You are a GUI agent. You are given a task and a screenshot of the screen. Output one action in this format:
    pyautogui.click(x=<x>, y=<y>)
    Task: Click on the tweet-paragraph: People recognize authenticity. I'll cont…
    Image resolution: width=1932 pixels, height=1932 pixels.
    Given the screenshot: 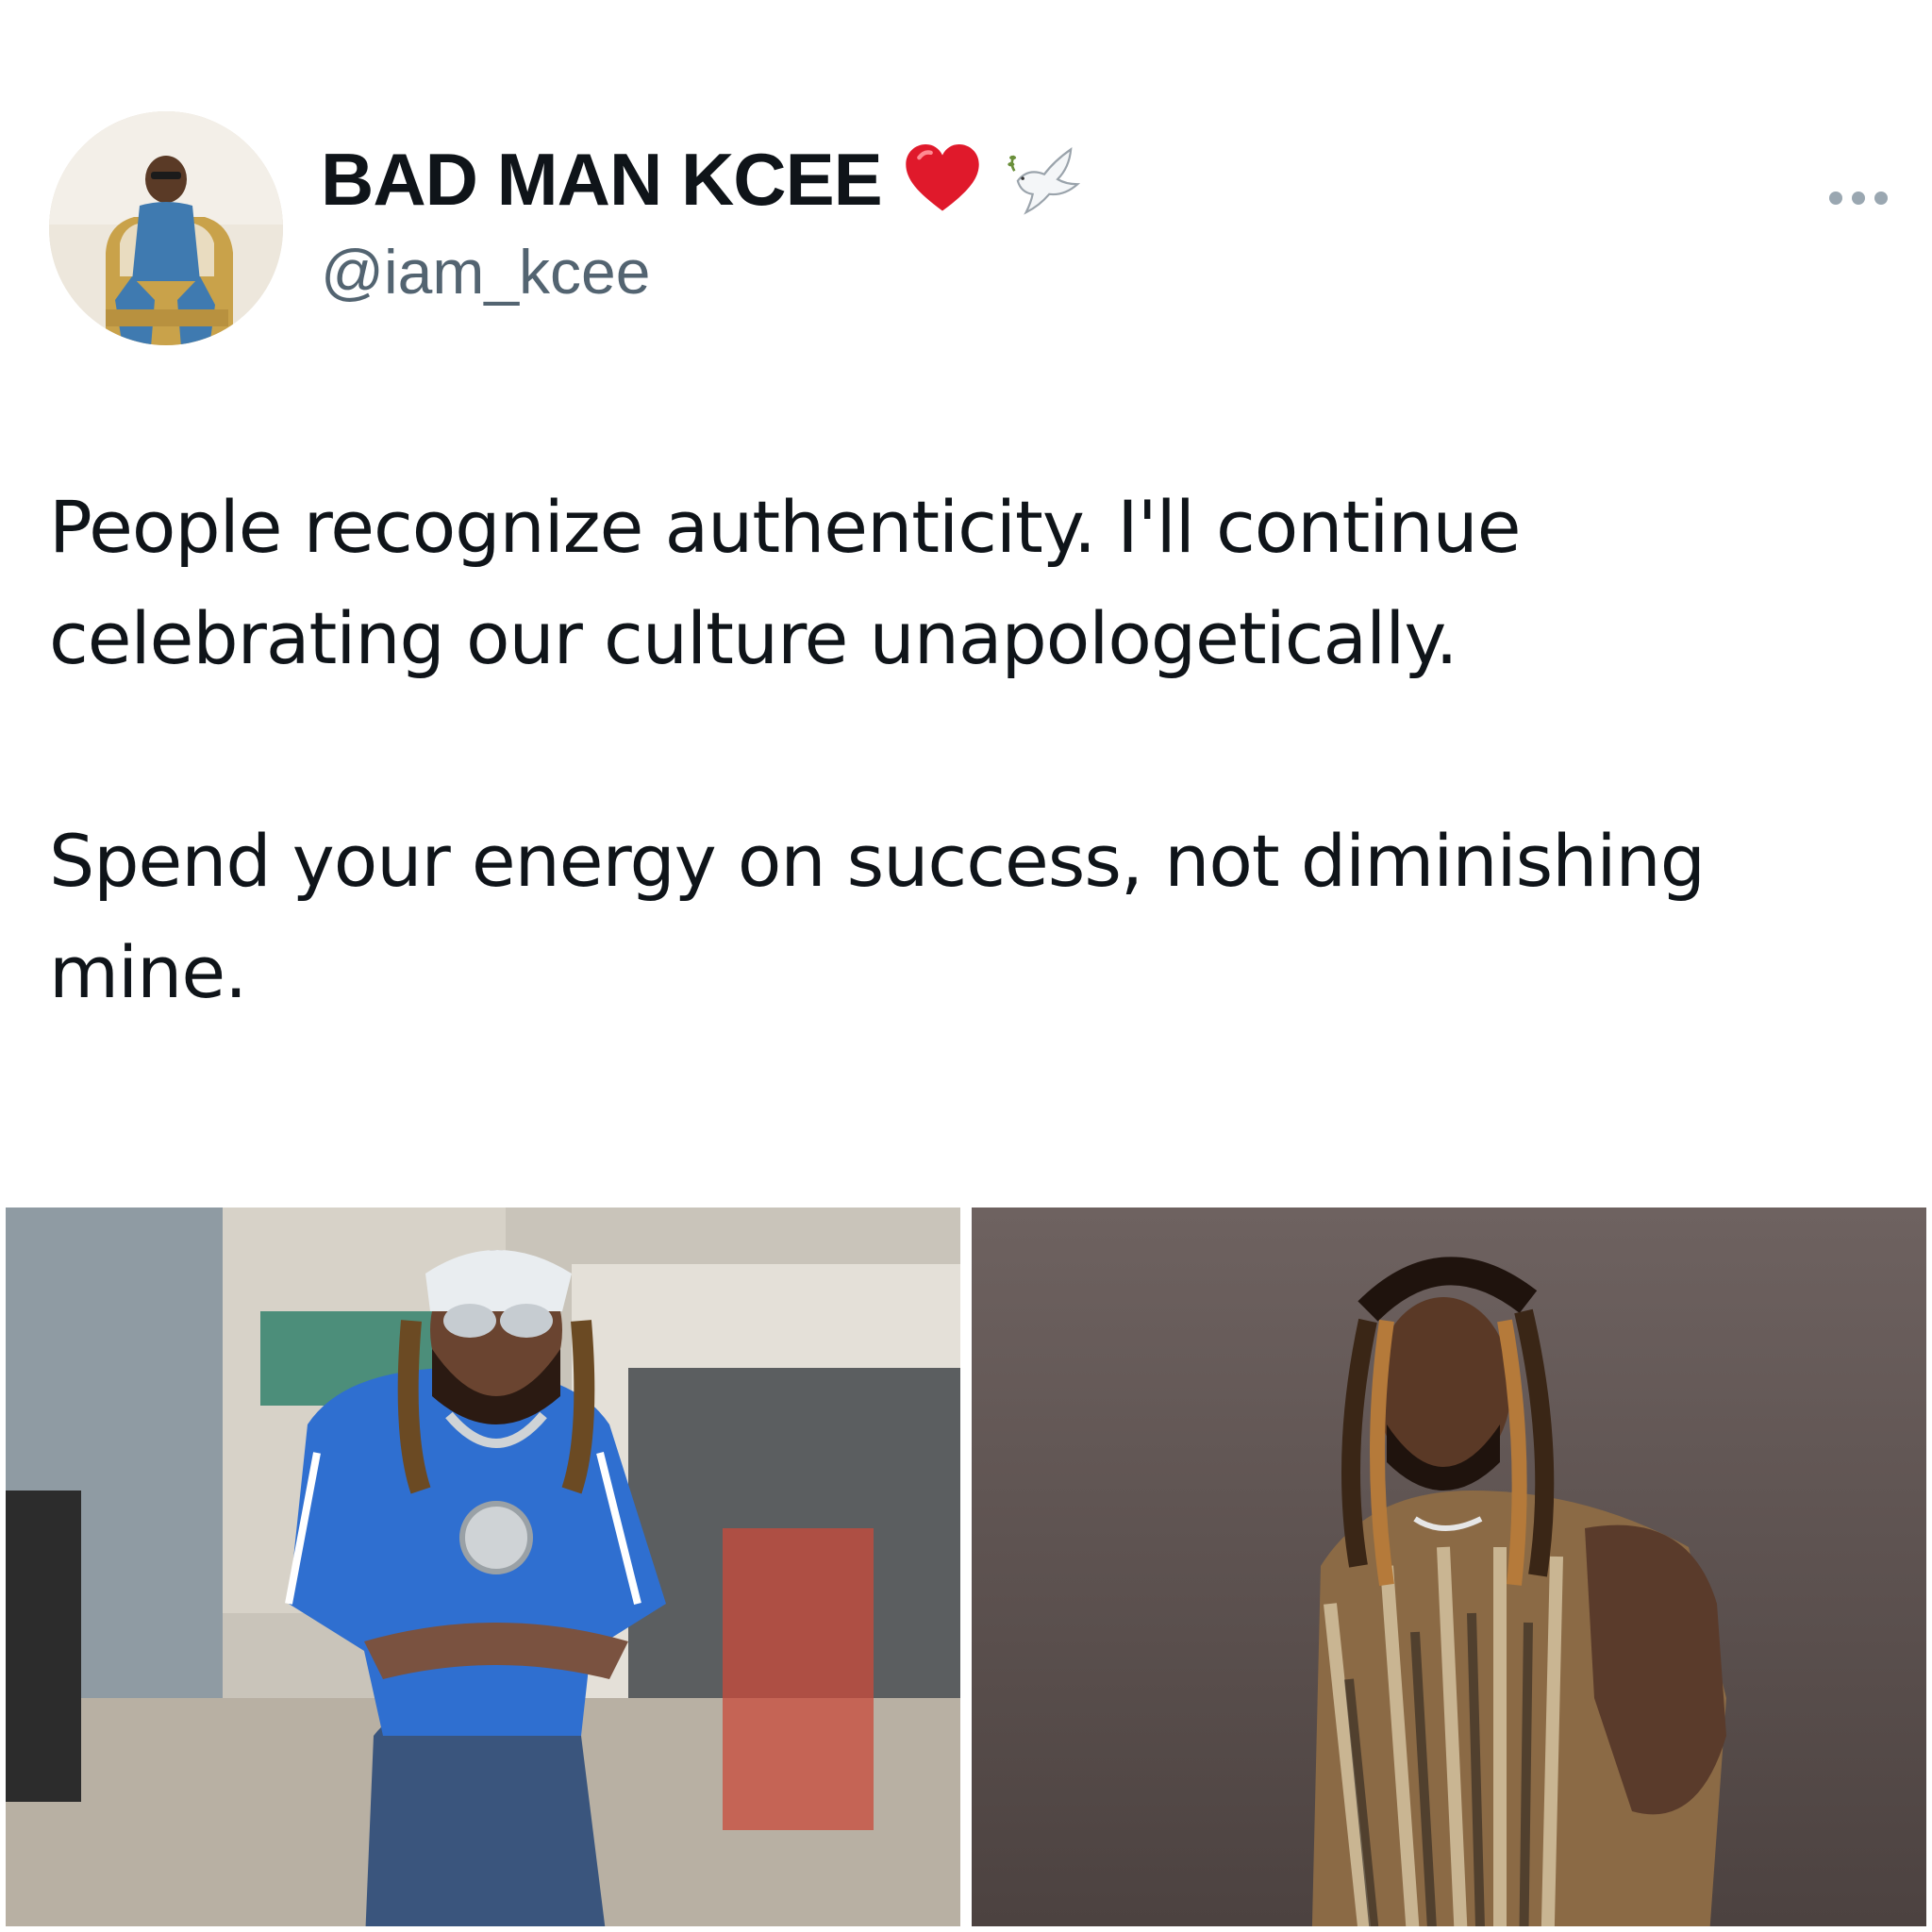 What is the action you would take?
    pyautogui.click(x=785, y=583)
    